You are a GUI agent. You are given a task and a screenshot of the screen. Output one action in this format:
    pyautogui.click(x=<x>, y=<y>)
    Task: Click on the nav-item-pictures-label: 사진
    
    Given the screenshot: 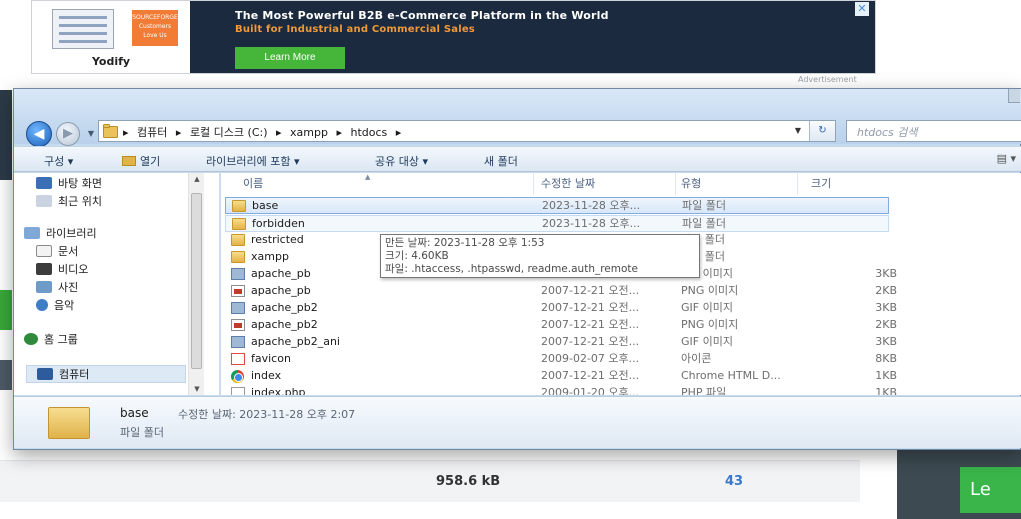 What is the action you would take?
    pyautogui.click(x=68, y=287)
    